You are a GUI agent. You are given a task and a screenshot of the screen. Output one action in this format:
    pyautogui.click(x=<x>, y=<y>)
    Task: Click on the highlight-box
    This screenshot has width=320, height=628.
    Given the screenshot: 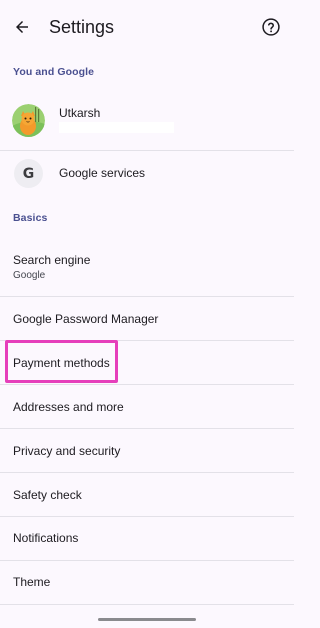 What is the action you would take?
    pyautogui.click(x=61, y=361)
    